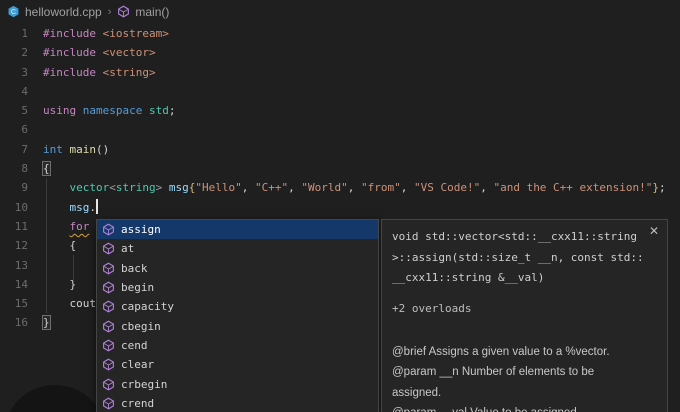  I want to click on line-number: 11, so click(21, 226).